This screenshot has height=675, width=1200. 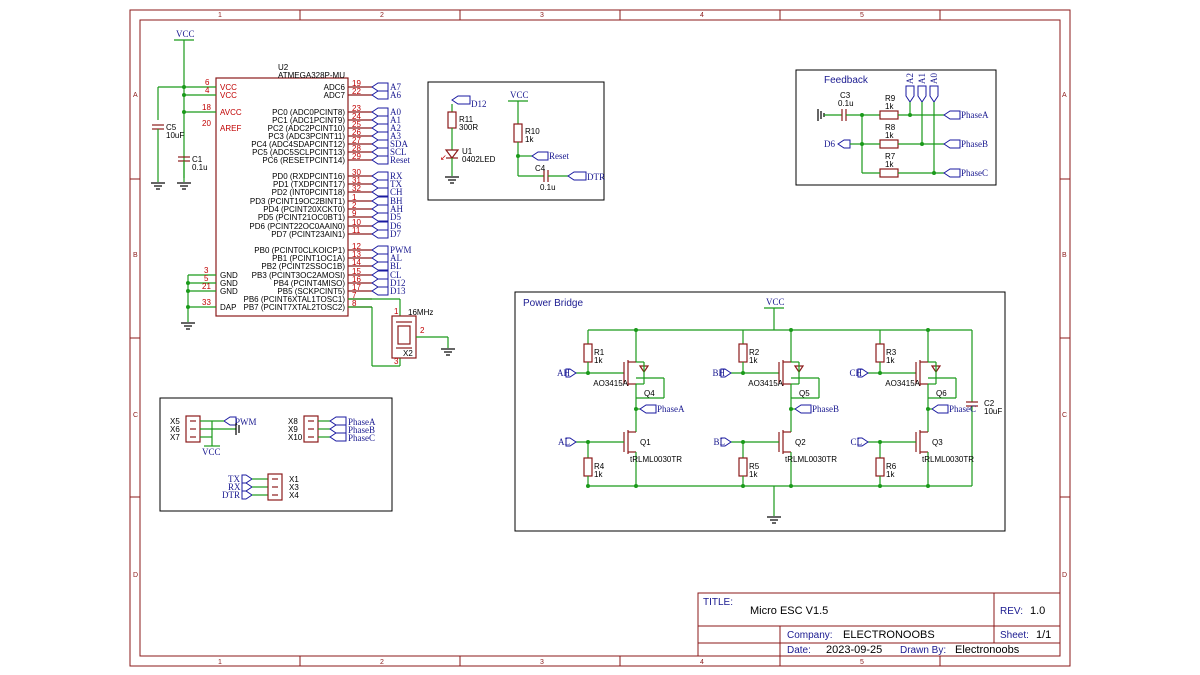 I want to click on net-phase-c: PhaseC, so click(x=974, y=173).